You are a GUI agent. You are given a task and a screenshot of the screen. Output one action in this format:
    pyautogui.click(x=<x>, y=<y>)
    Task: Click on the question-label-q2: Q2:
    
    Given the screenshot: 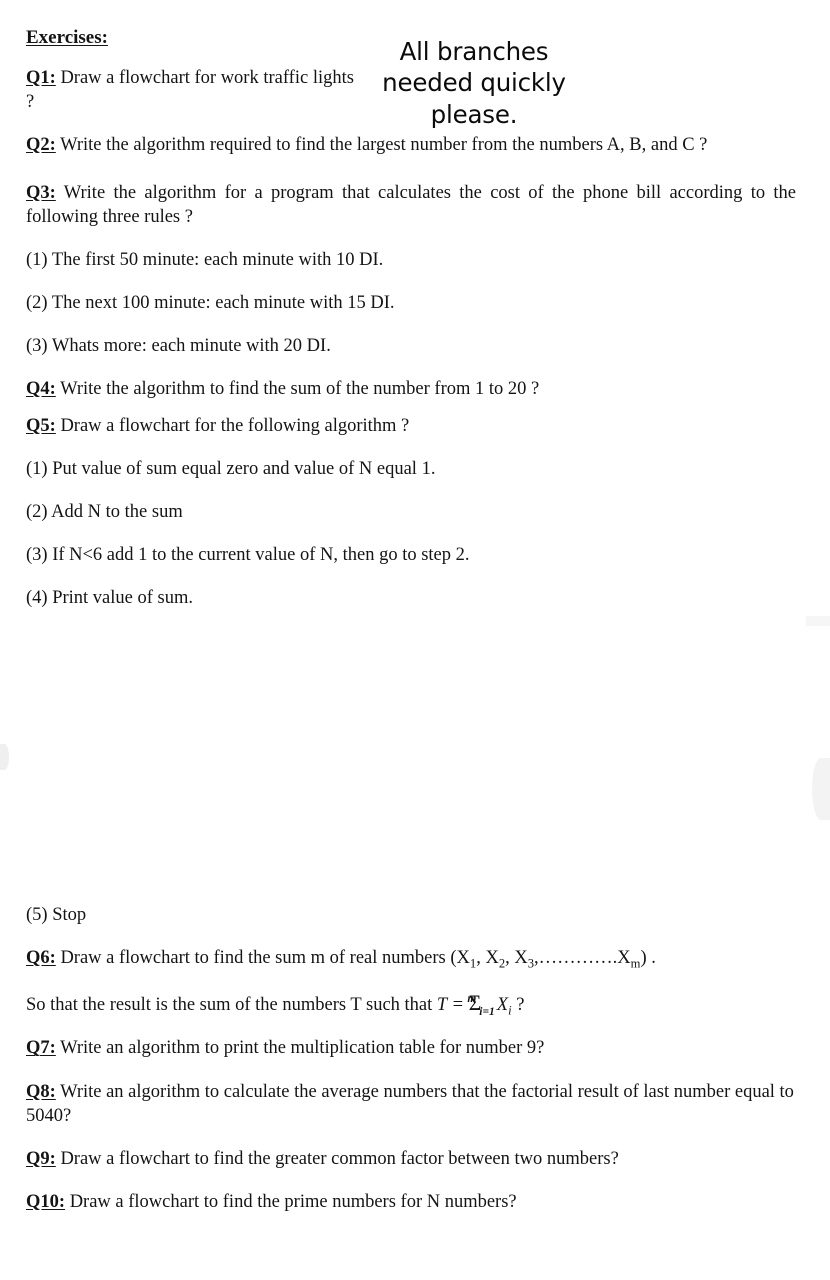 What is the action you would take?
    pyautogui.click(x=41, y=144)
    